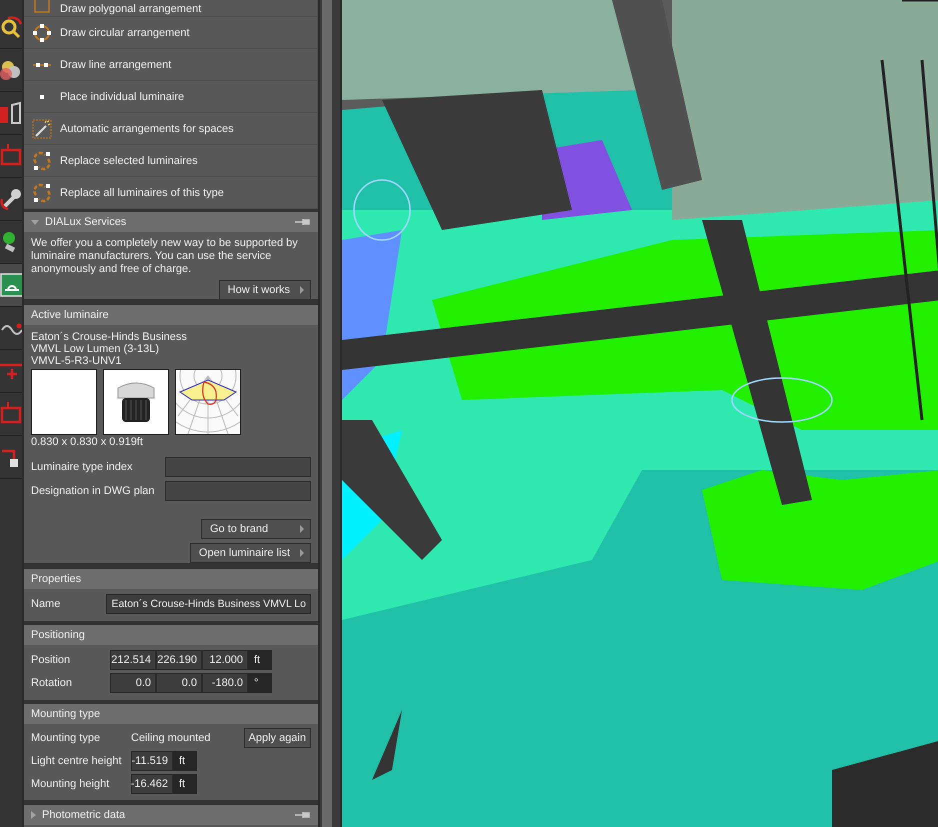  What do you see at coordinates (277, 738) in the screenshot?
I see `apply-again-button: Apply again` at bounding box center [277, 738].